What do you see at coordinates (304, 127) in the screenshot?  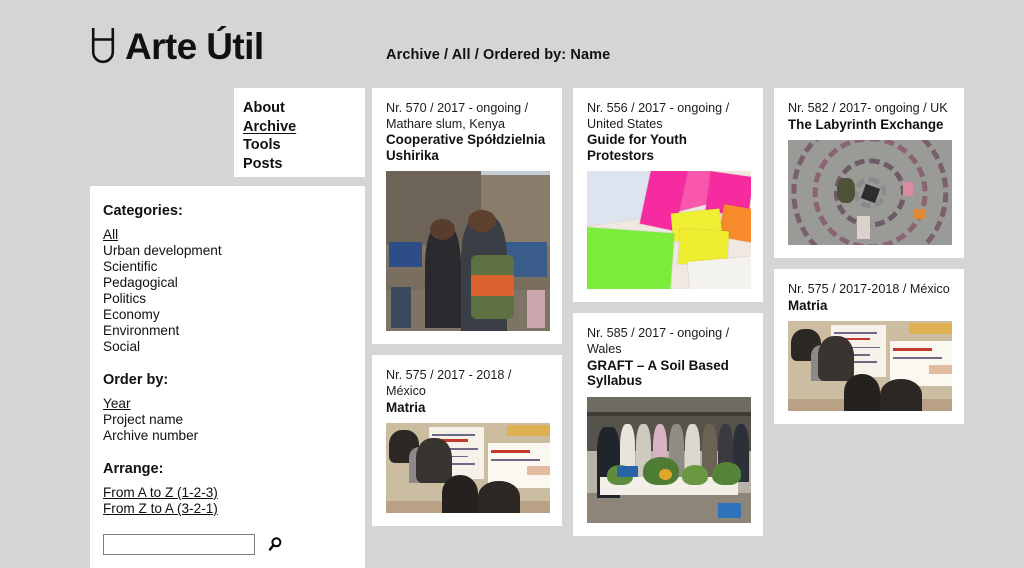 I see `nav-row: Archive` at bounding box center [304, 127].